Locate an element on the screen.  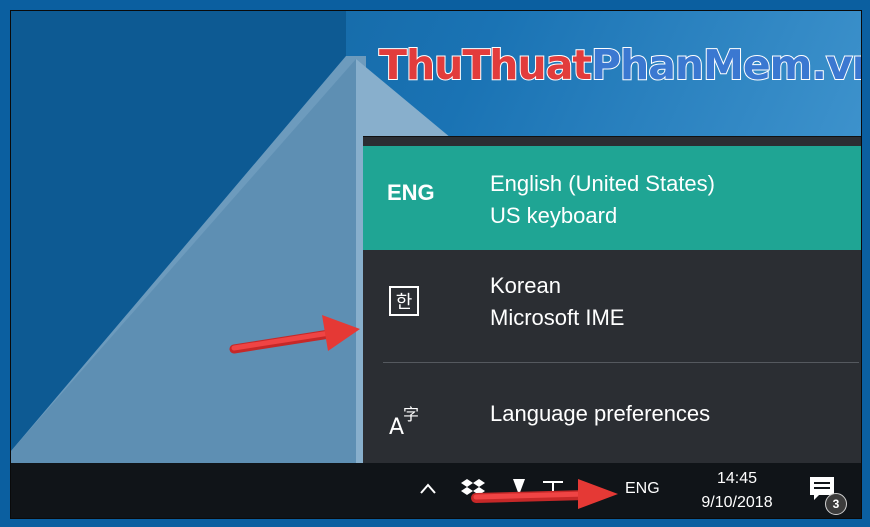
language-name: Korean is located at coordinates (525, 285).